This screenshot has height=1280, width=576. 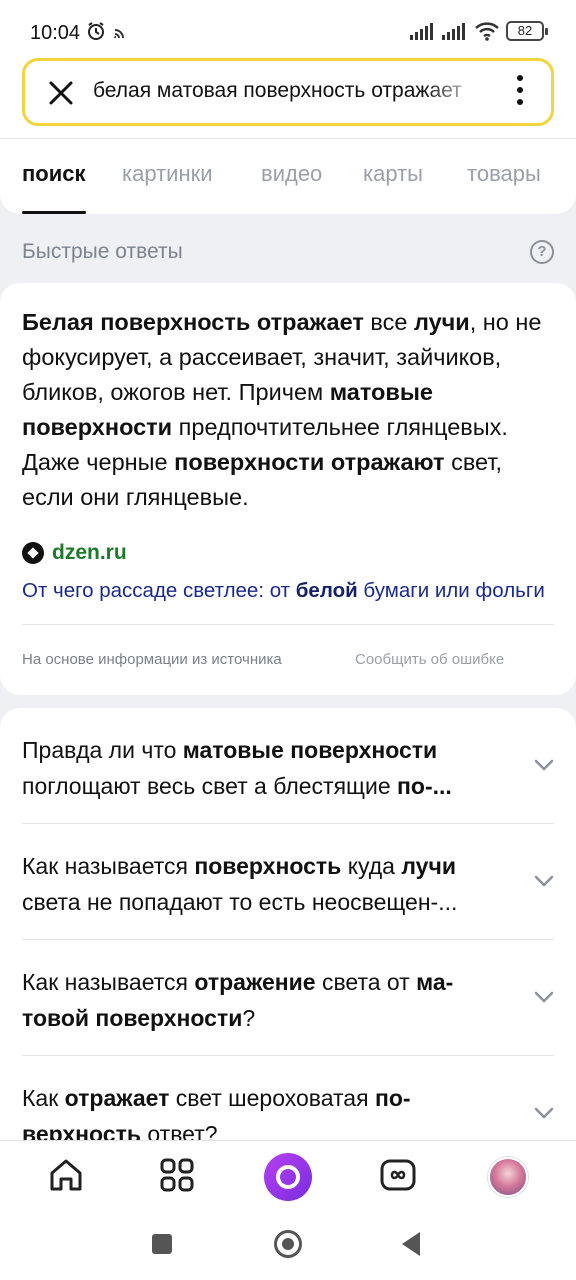 I want to click on alice-assistant-icon, so click(x=288, y=1177).